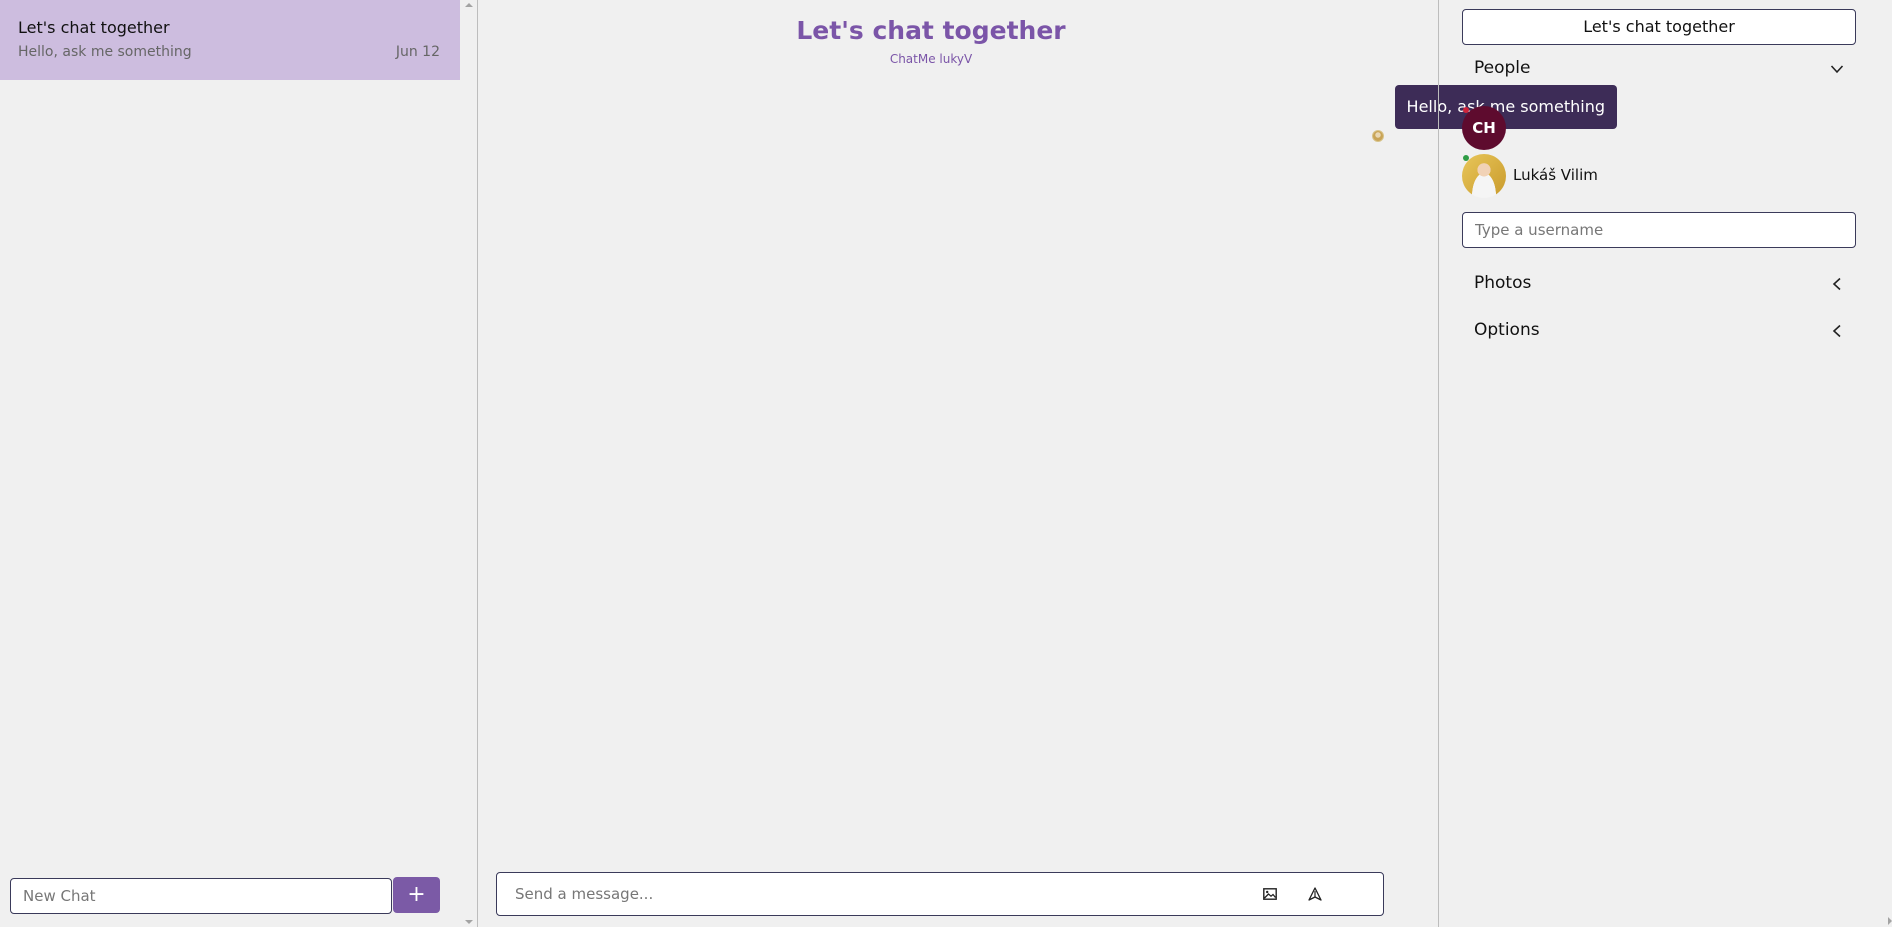 The height and width of the screenshot is (927, 1892). What do you see at coordinates (469, 5) in the screenshot?
I see `scroll-up-arrow-icon` at bounding box center [469, 5].